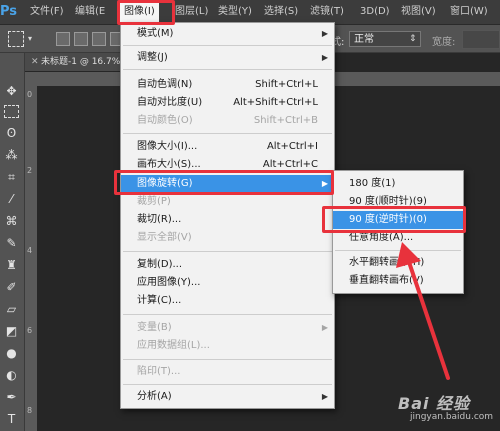 This screenshot has width=500, height=431. Describe the element at coordinates (469, 12) in the screenshot. I see `menu-window: 窗口(W)` at that location.